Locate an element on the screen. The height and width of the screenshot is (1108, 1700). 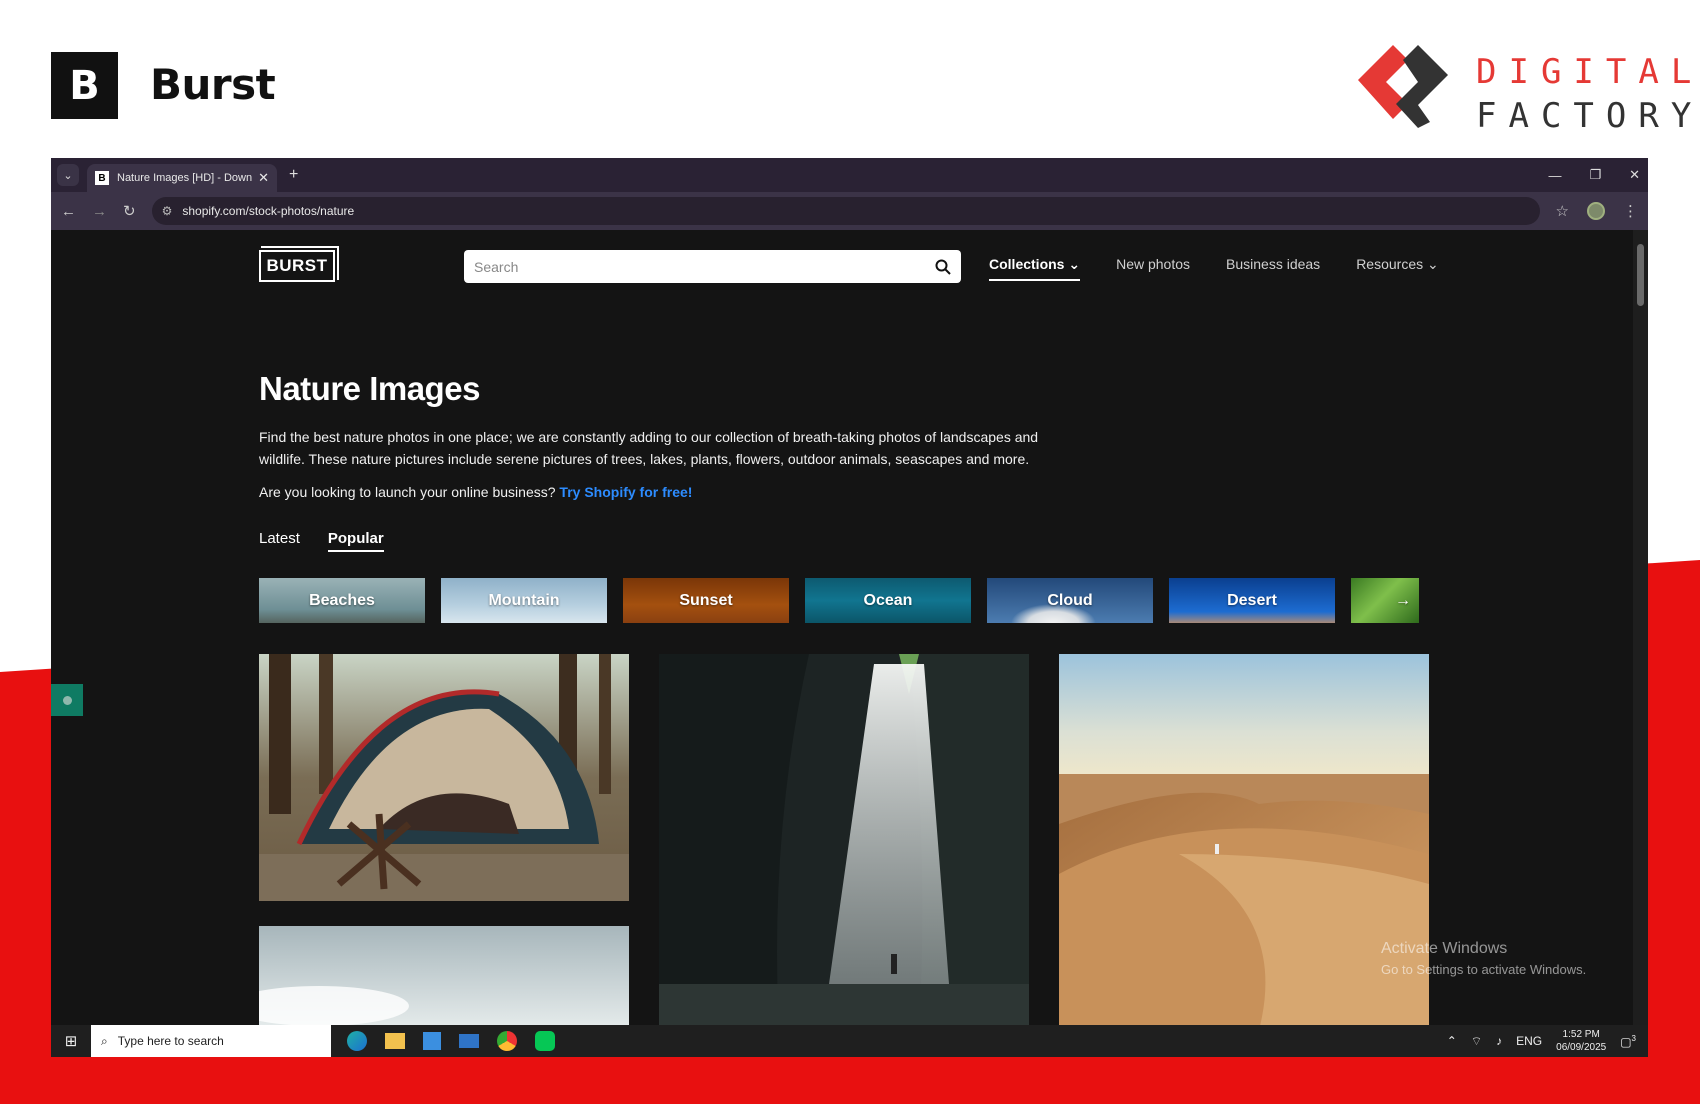
window-controls: — ❐ ✕ is located at coordinates (1594, 175).